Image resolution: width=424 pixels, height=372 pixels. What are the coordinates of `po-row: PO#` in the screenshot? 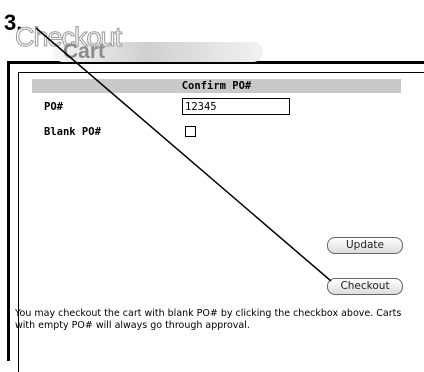 It's located at (216, 105).